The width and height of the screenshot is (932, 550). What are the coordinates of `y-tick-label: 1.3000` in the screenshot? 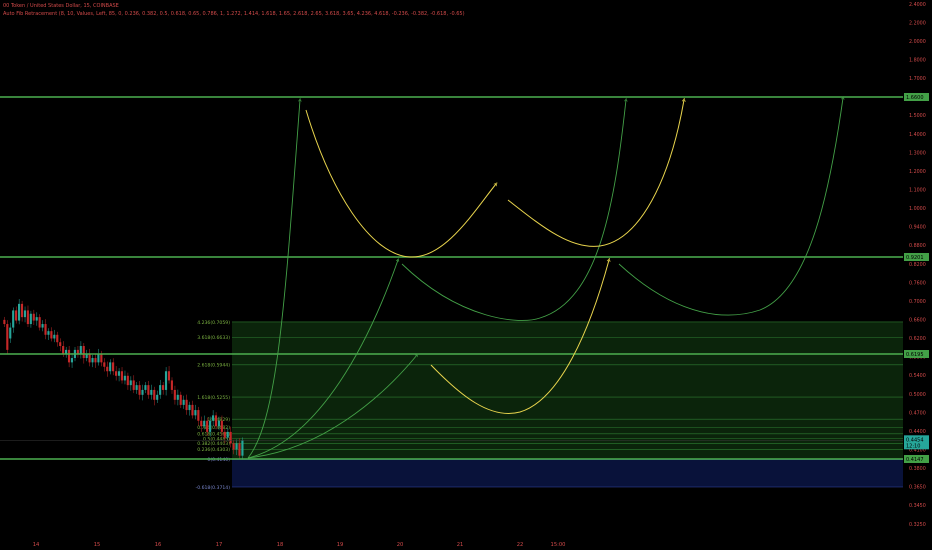 It's located at (917, 153).